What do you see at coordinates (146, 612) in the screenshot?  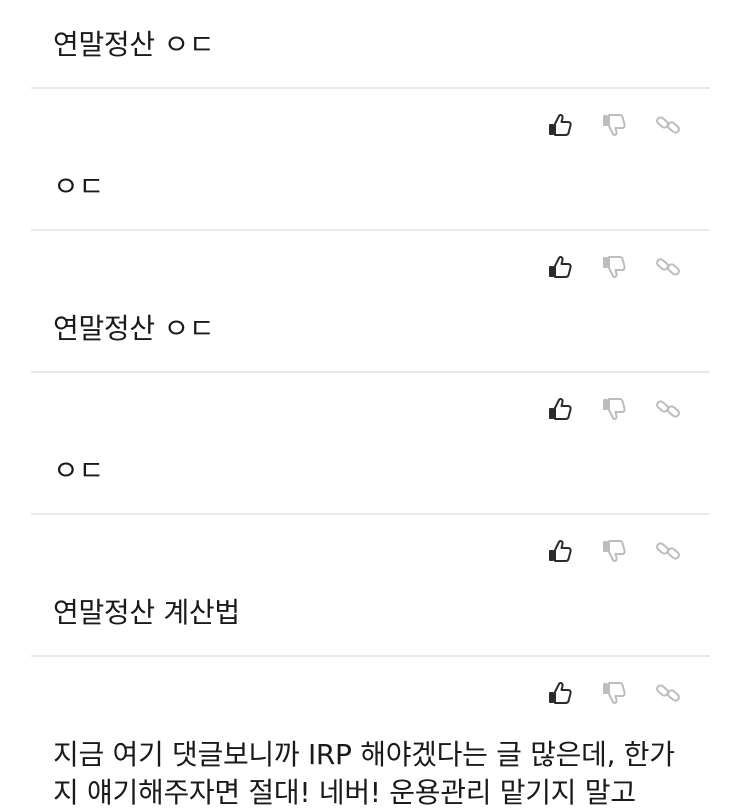 I see `comment-text: 연말정산 계산법` at bounding box center [146, 612].